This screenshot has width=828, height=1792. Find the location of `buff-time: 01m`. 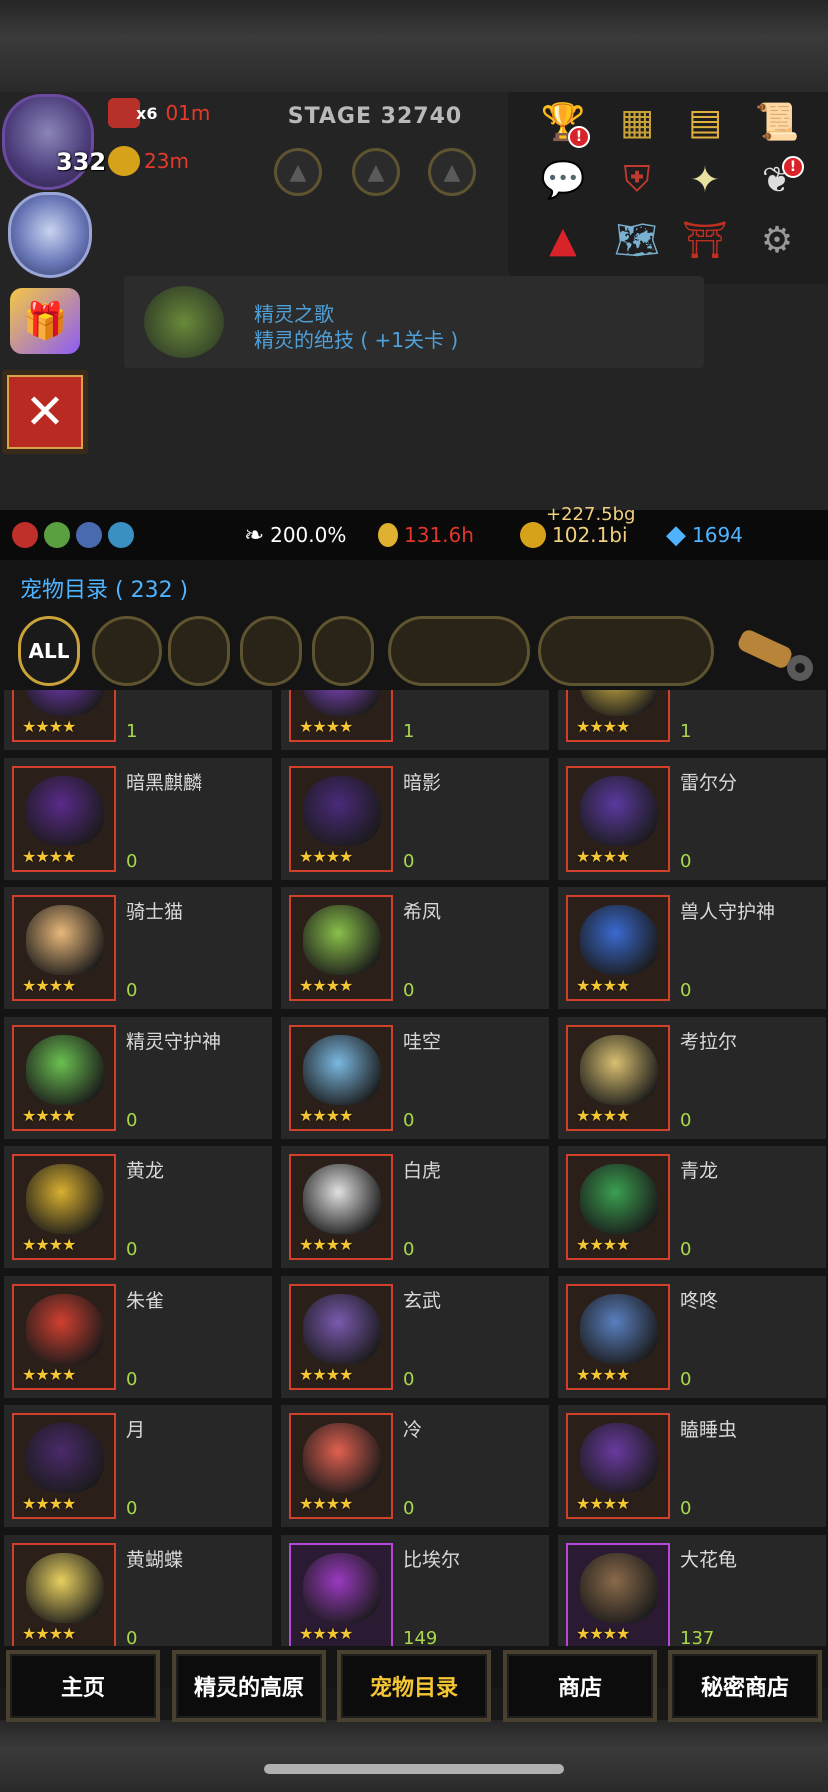

buff-time: 01m is located at coordinates (188, 113).